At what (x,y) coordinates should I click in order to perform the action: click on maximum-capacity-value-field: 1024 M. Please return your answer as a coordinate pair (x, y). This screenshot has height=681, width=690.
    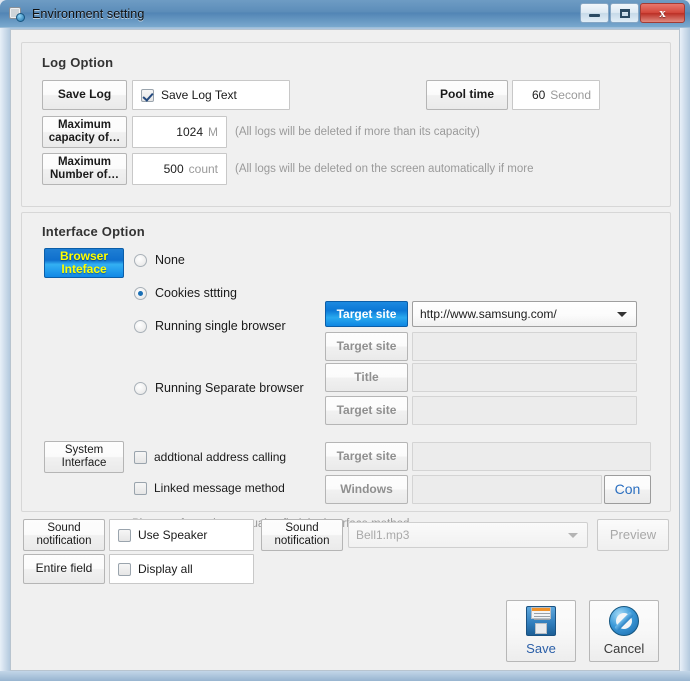
    Looking at the image, I should click on (179, 132).